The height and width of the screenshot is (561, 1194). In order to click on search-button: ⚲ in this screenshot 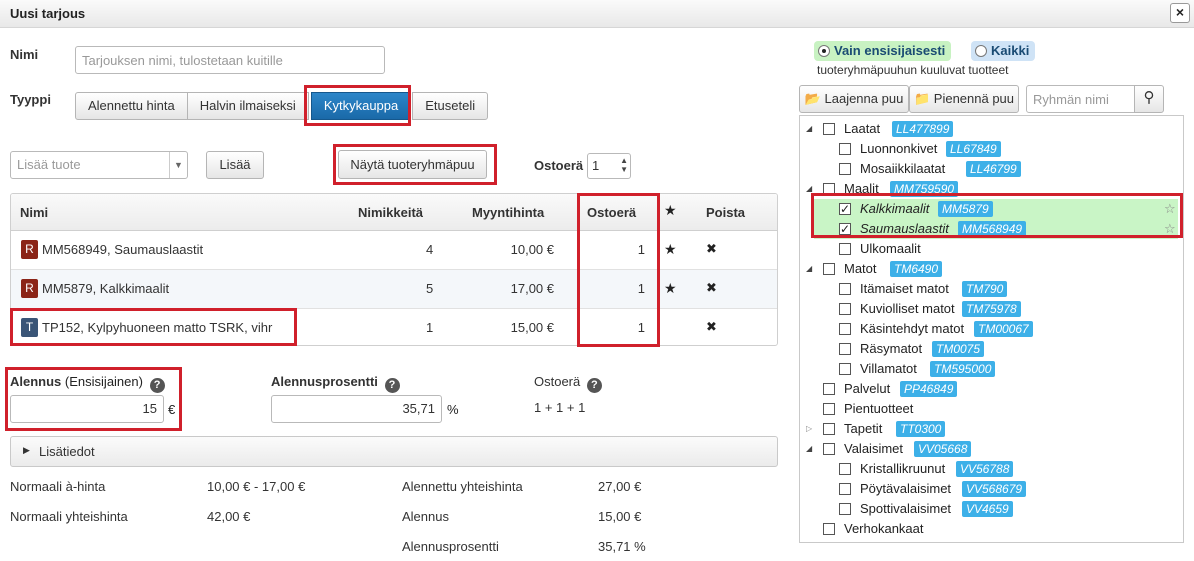, I will do `click(1149, 99)`.